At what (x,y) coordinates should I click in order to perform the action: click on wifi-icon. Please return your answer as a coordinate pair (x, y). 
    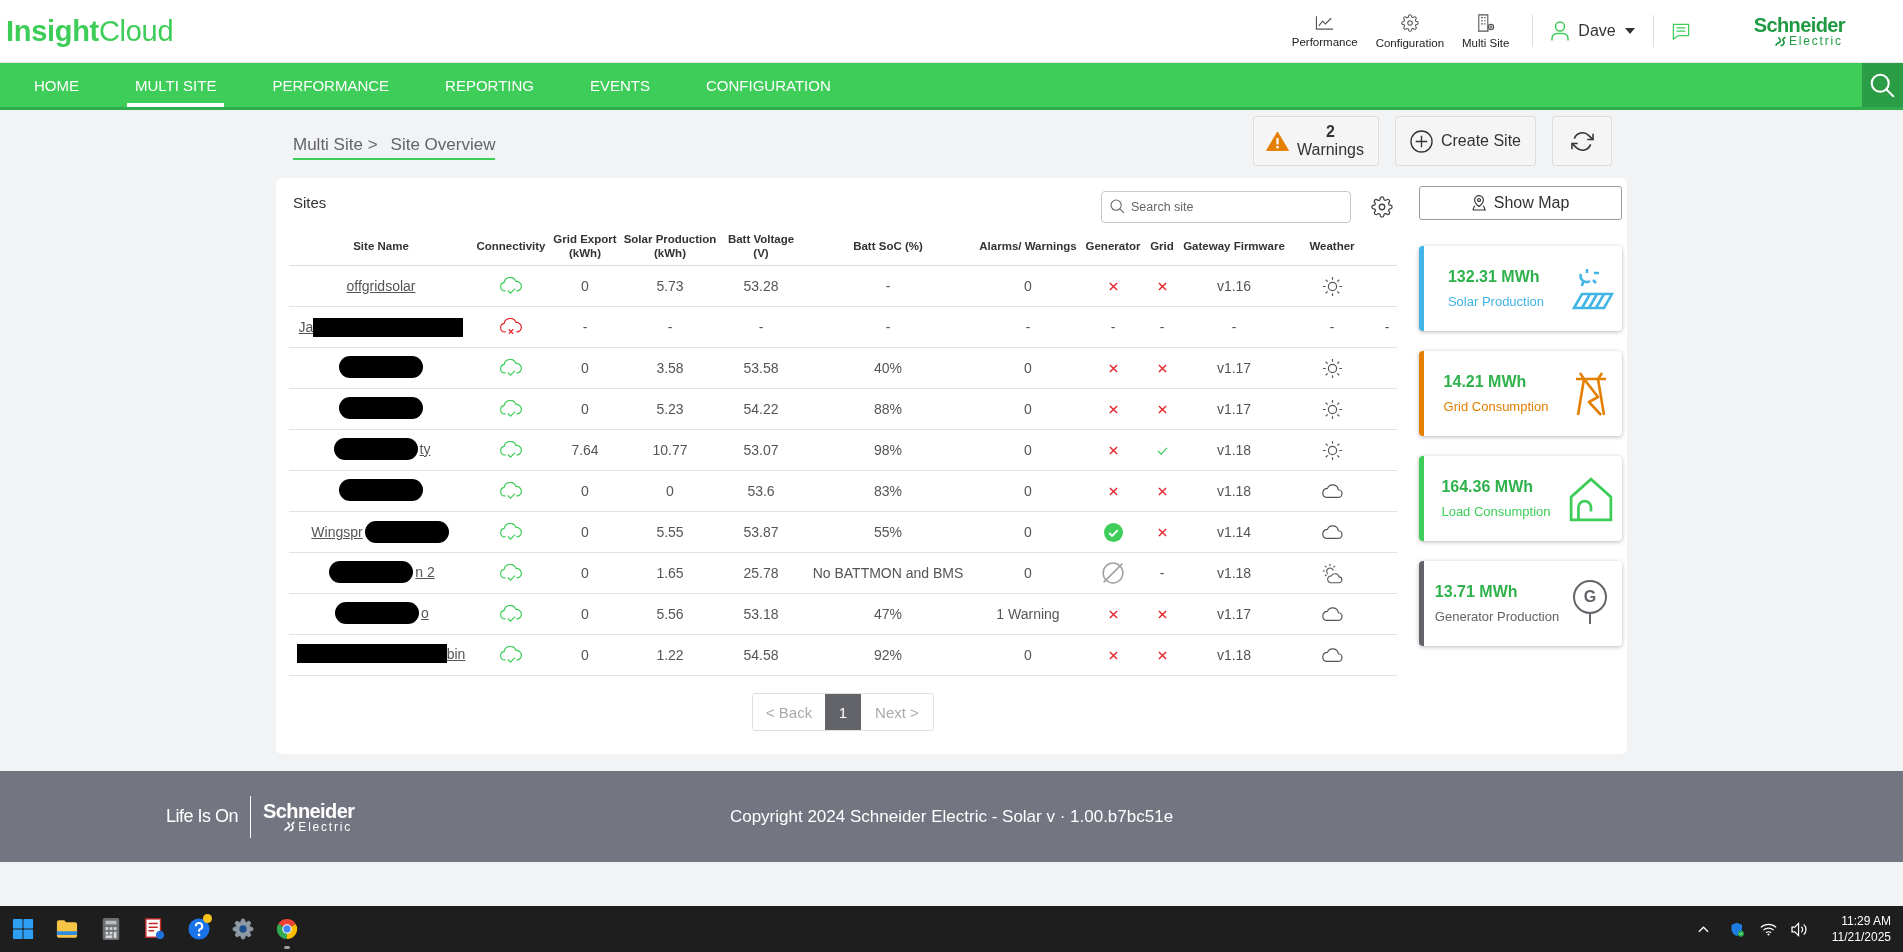
    Looking at the image, I should click on (1768, 929).